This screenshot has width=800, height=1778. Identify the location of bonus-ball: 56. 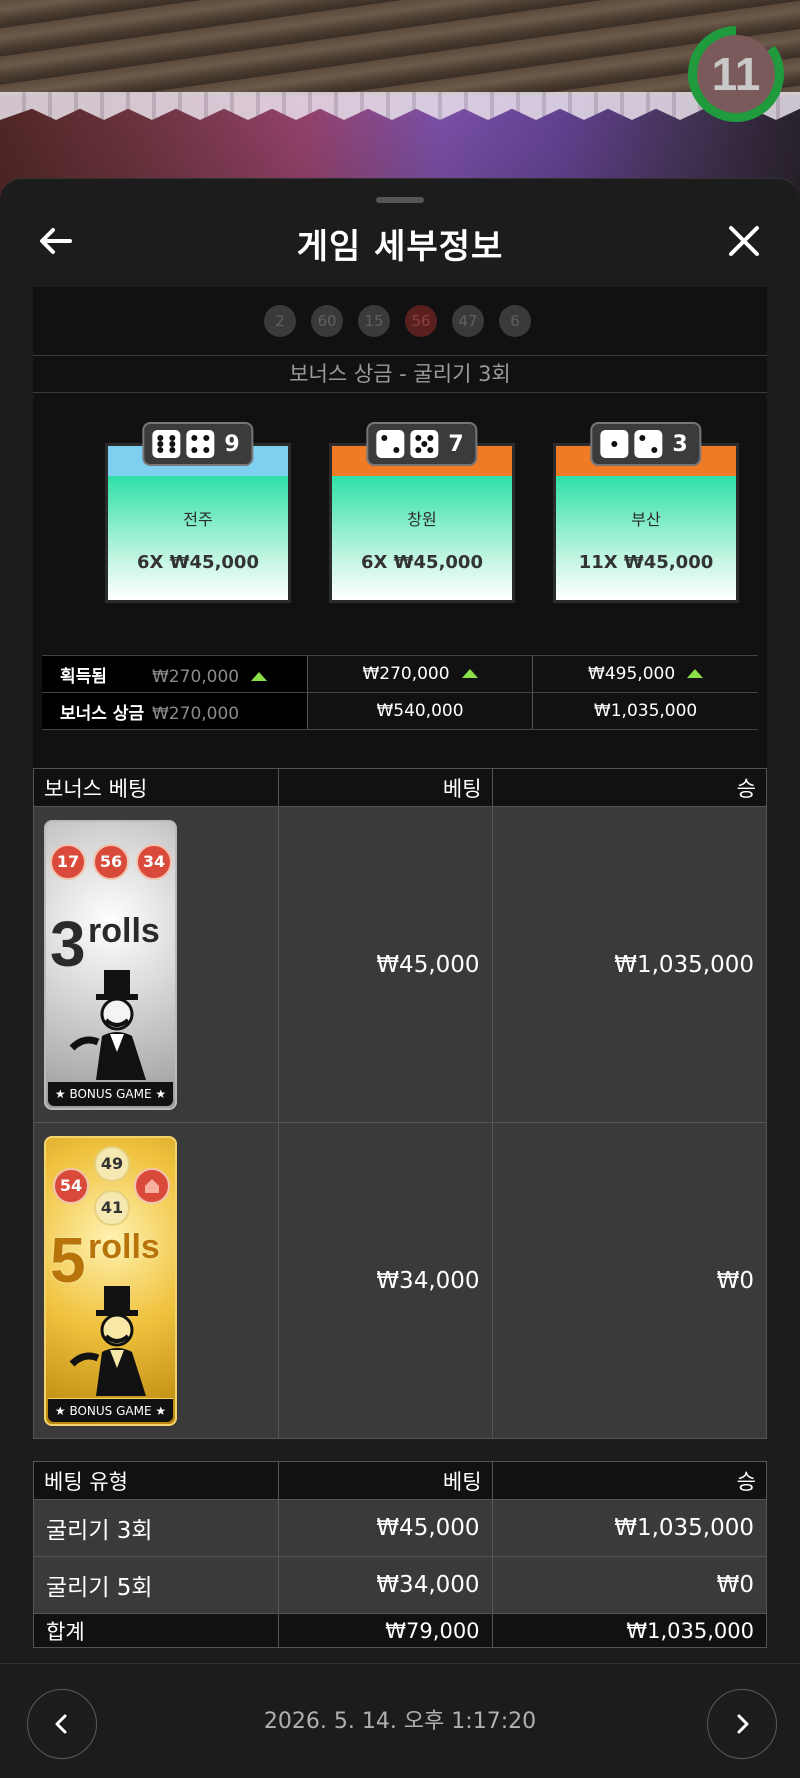
(111, 861).